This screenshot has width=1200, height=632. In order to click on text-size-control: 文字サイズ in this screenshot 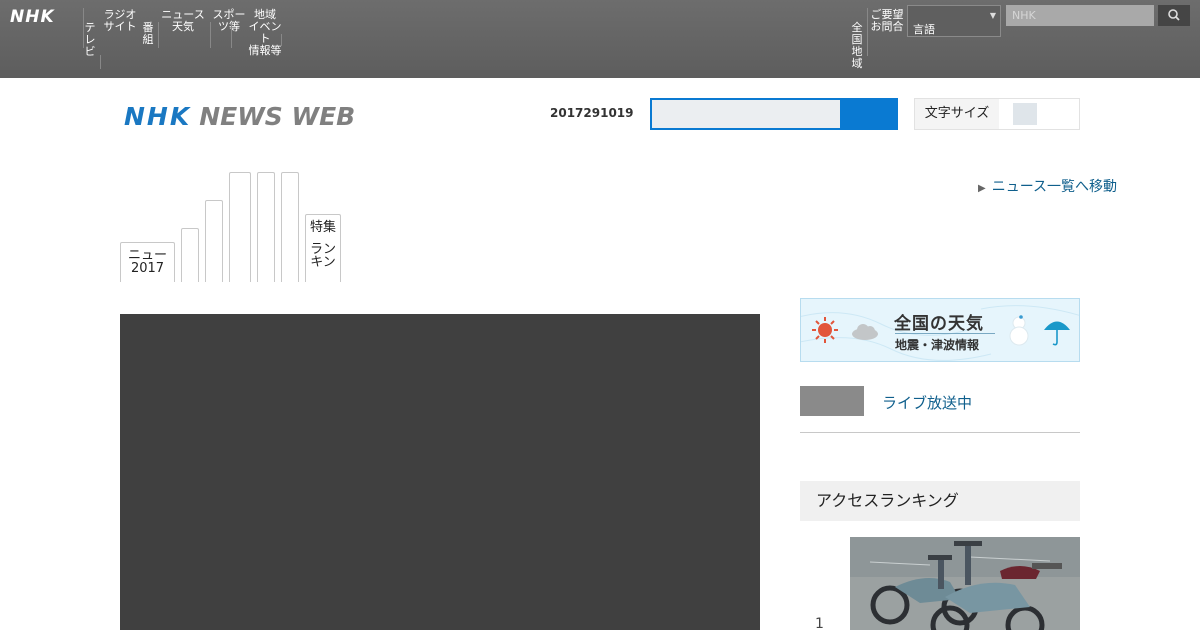, I will do `click(997, 114)`.